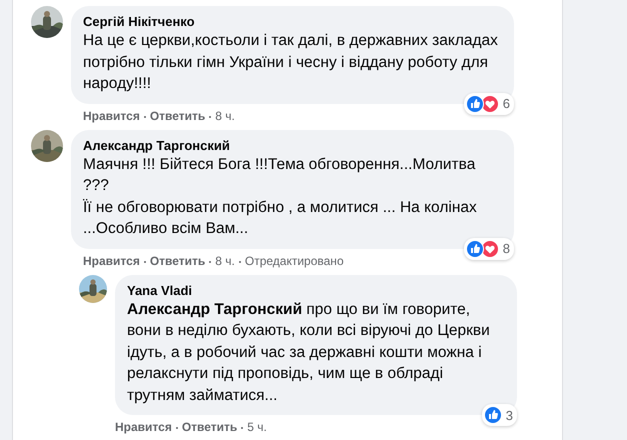 The image size is (627, 440). Describe the element at coordinates (489, 103) in the screenshot. I see `reaction-badge: 6` at that location.